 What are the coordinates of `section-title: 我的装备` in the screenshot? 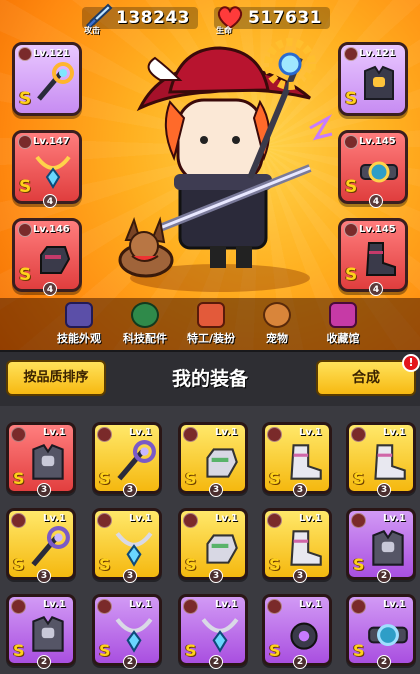 It's located at (209, 379).